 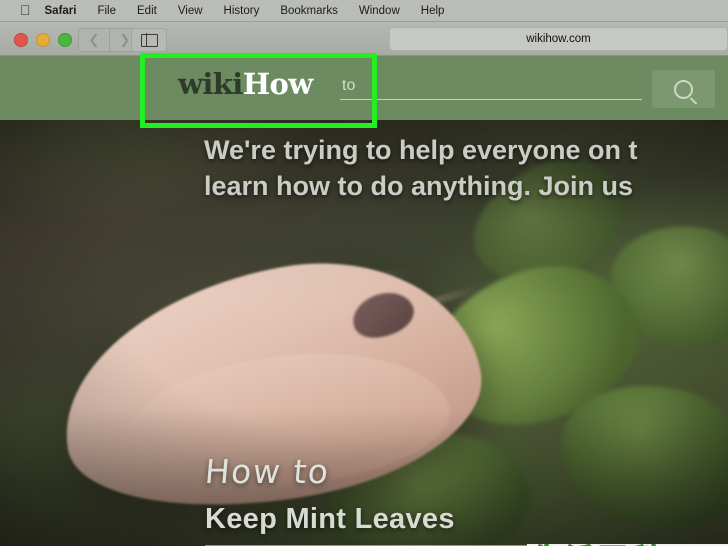 I want to click on minimize-button, so click(x=43, y=40).